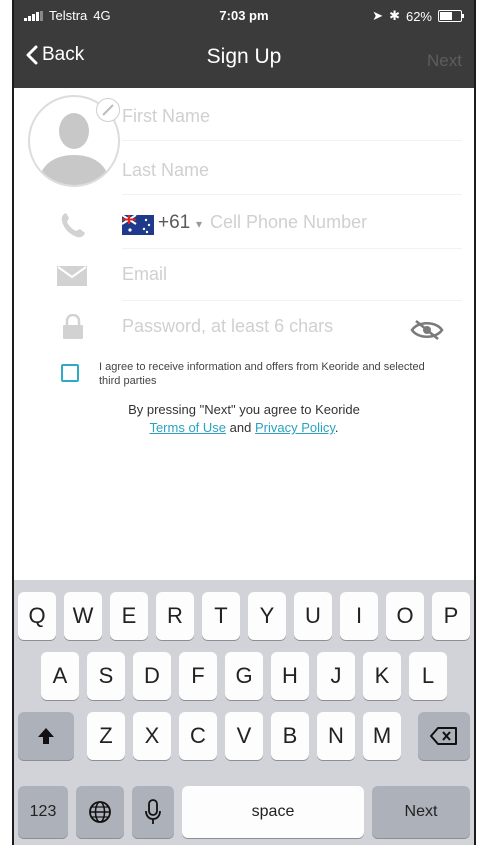 Image resolution: width=482 pixels, height=845 pixels. Describe the element at coordinates (165, 170) in the screenshot. I see `last-name-field: Last Name` at that location.